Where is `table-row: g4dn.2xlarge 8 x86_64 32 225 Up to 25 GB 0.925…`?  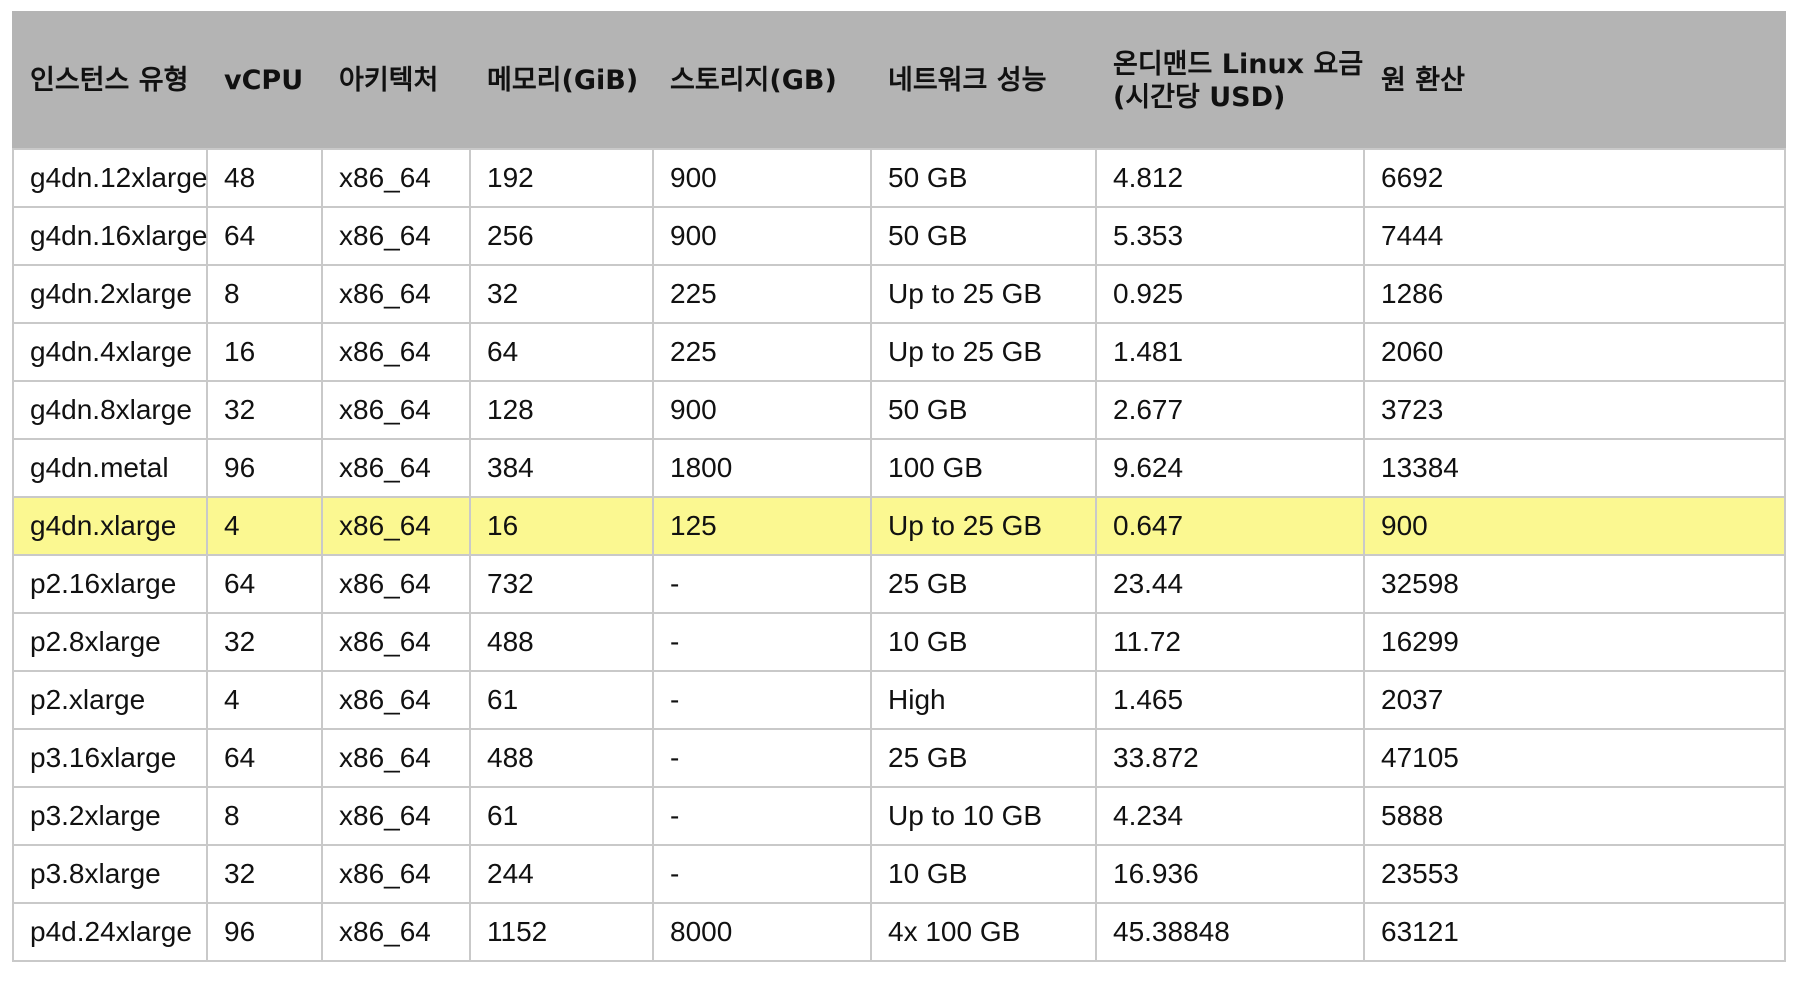 table-row: g4dn.2xlarge 8 x86_64 32 225 Up to 25 GB 0.925… is located at coordinates (899, 294).